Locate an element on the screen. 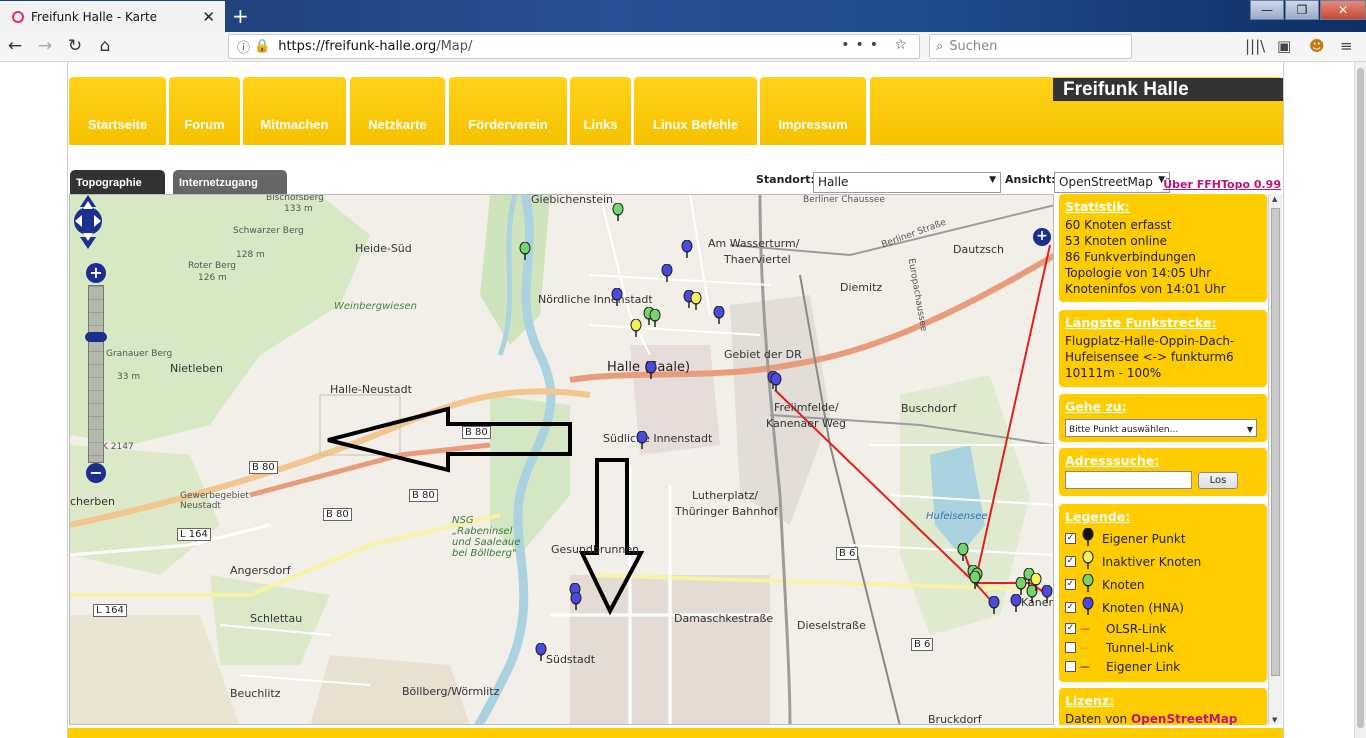  nav-impressum: Impressum is located at coordinates (813, 111).